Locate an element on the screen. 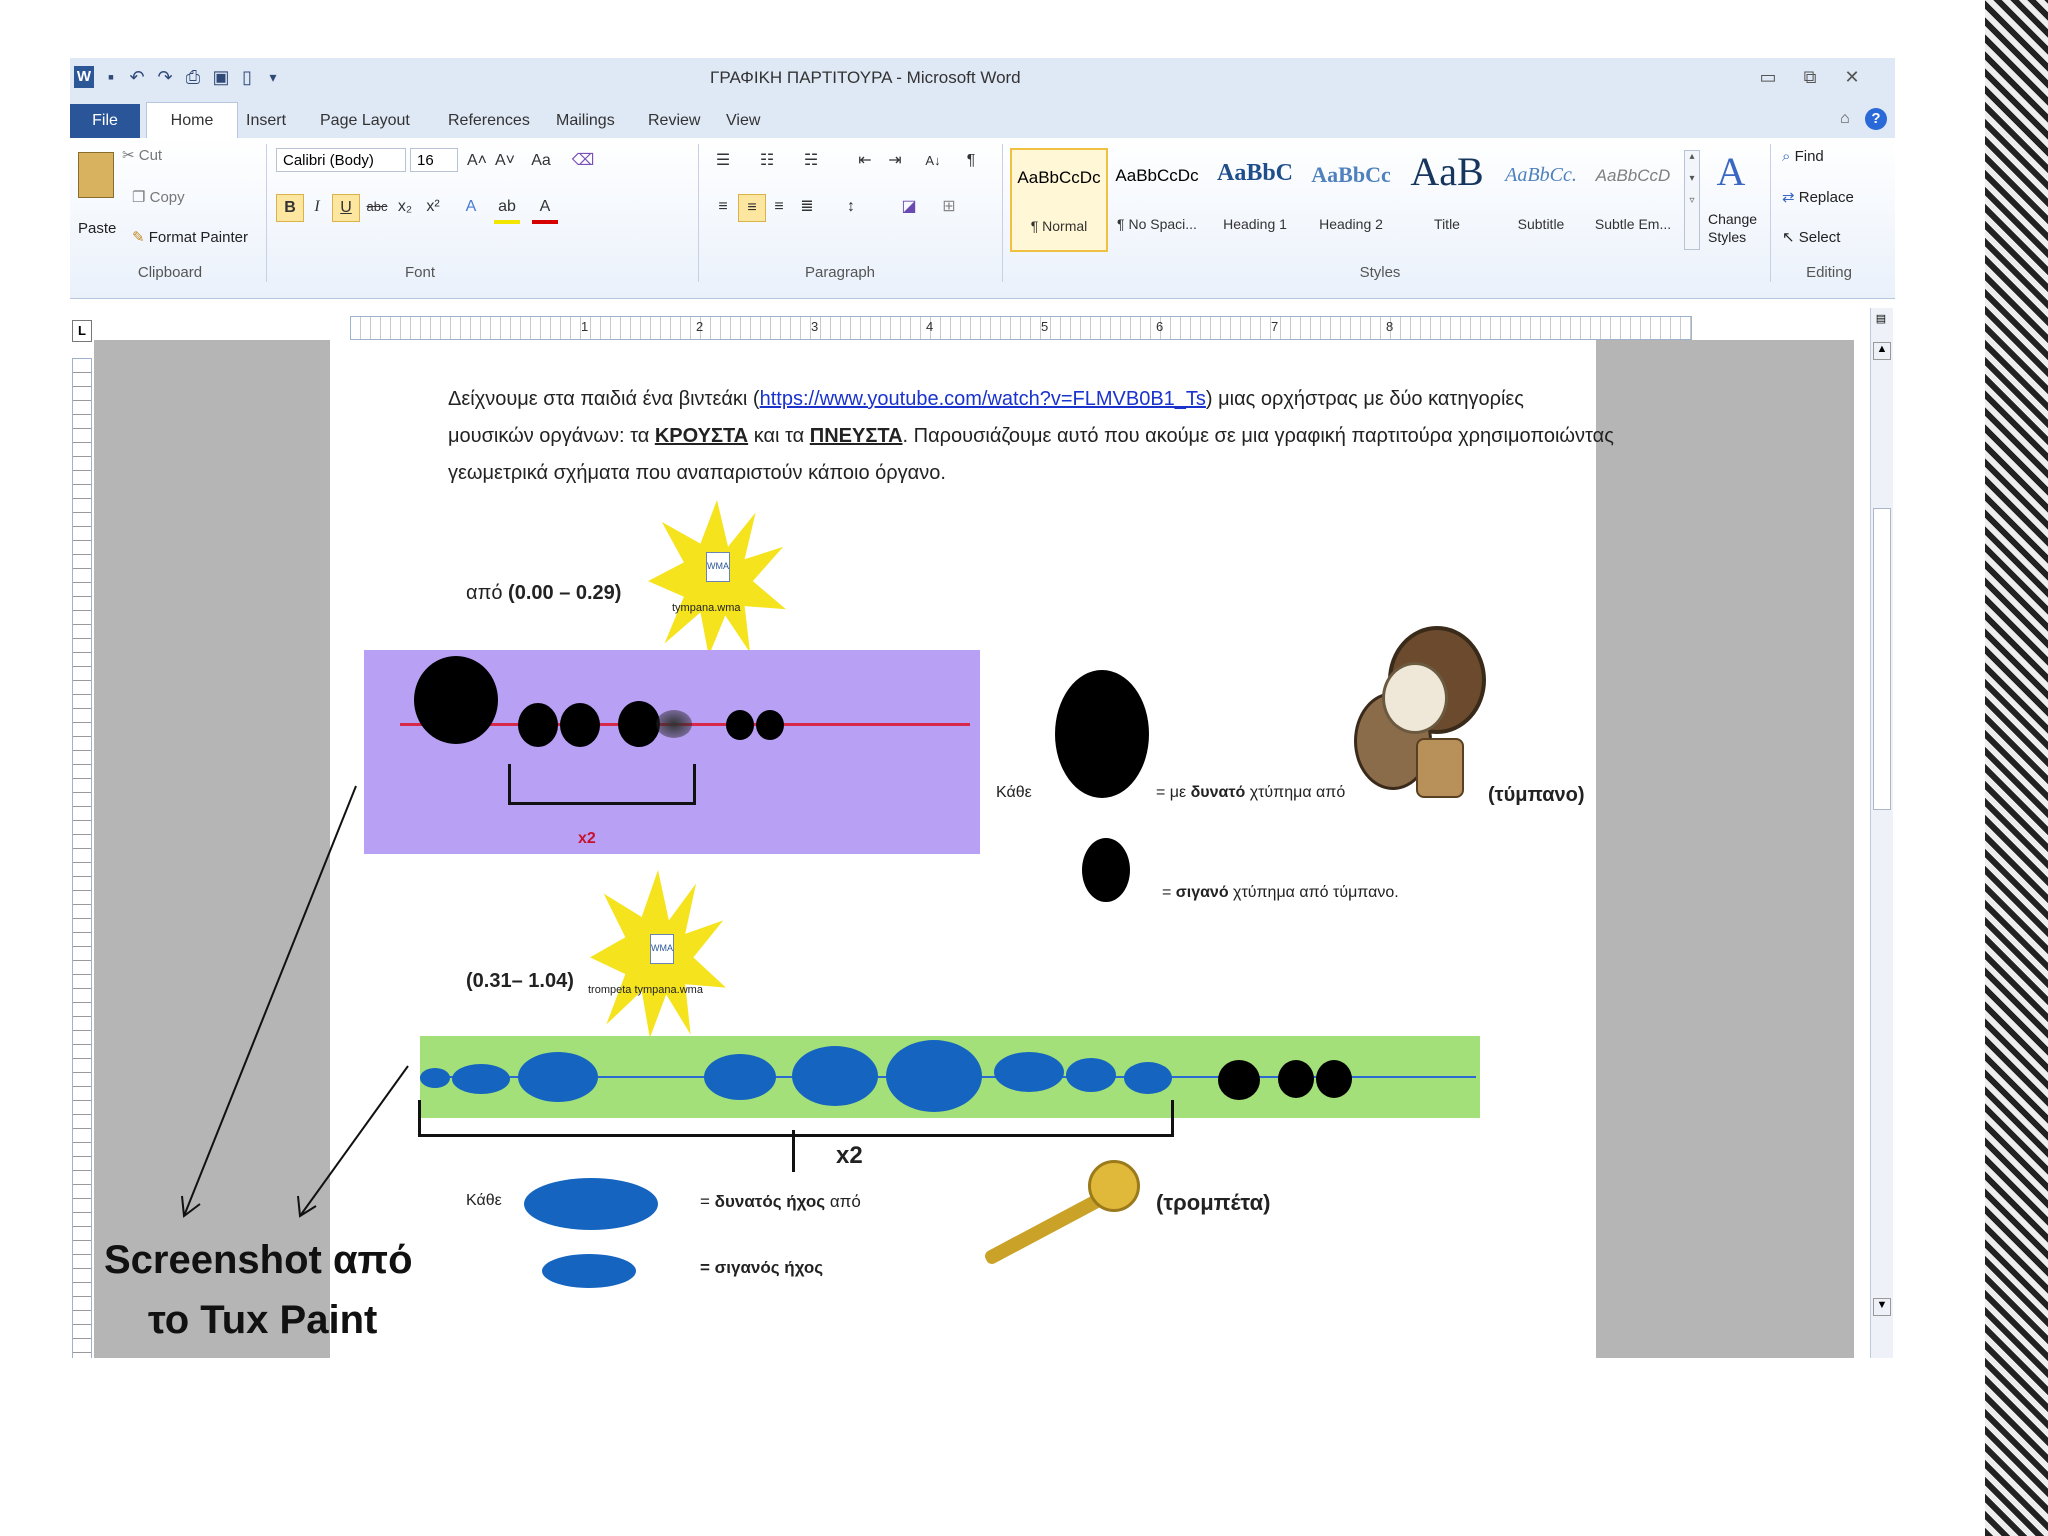 The height and width of the screenshot is (1536, 2048). numbering-icon: ☷ is located at coordinates (767, 161).